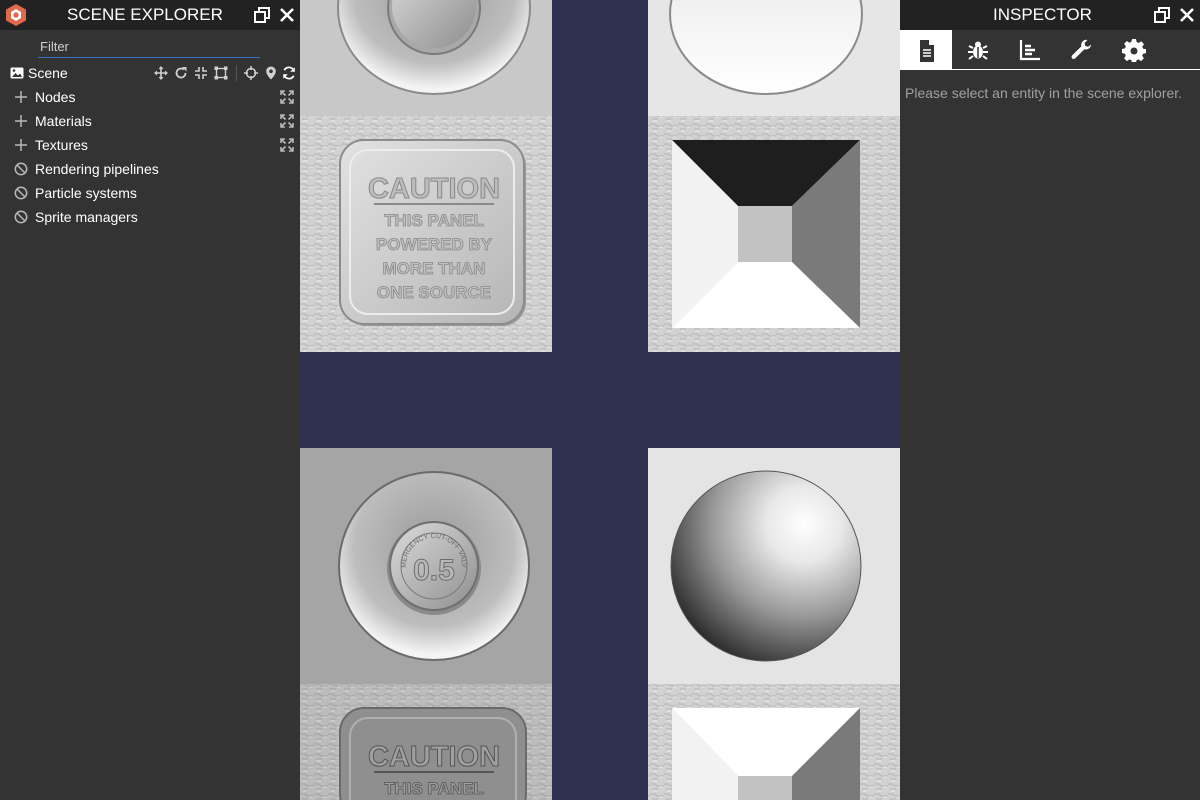  I want to click on scene-label: Scene, so click(48, 73).